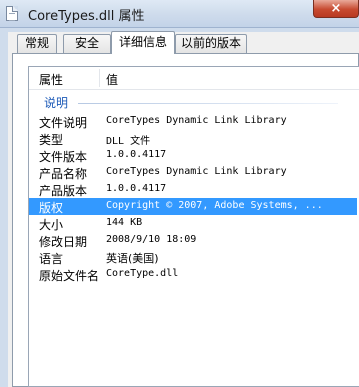  I want to click on detail-key: 大小, so click(51, 225).